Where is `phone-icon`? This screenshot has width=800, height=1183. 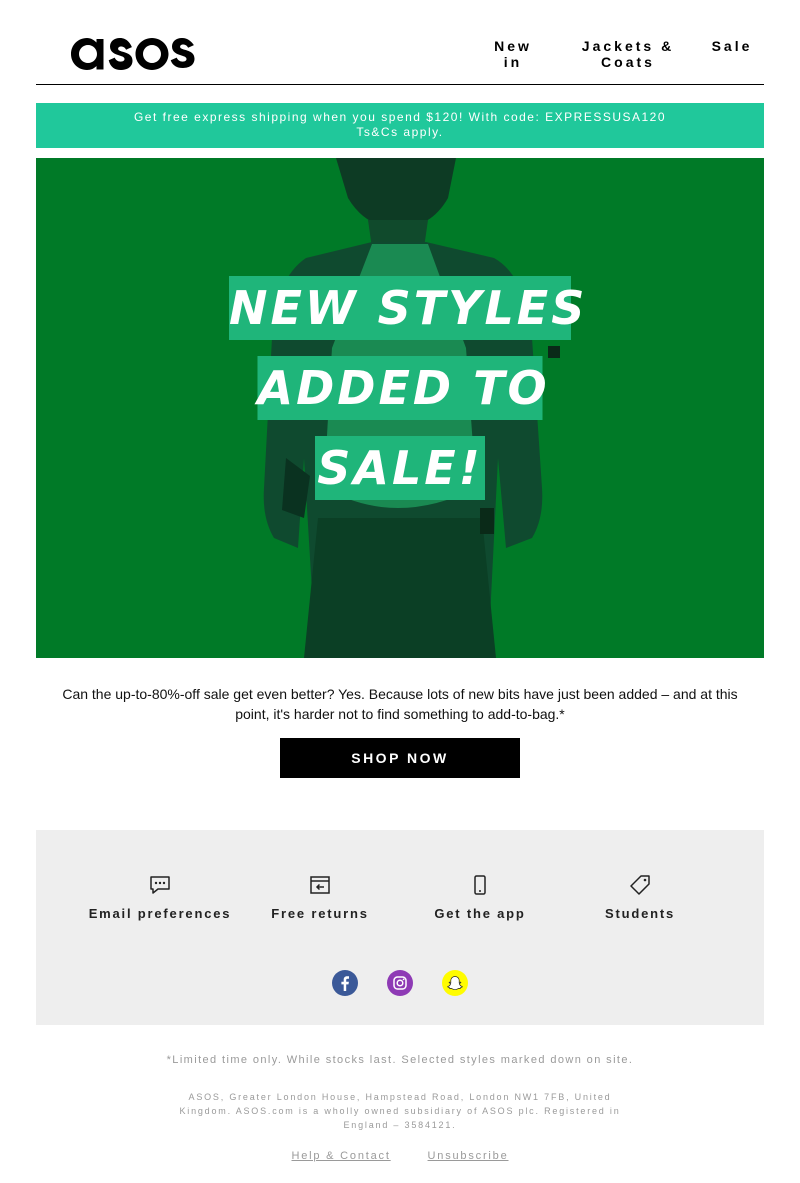
phone-icon is located at coordinates (480, 885).